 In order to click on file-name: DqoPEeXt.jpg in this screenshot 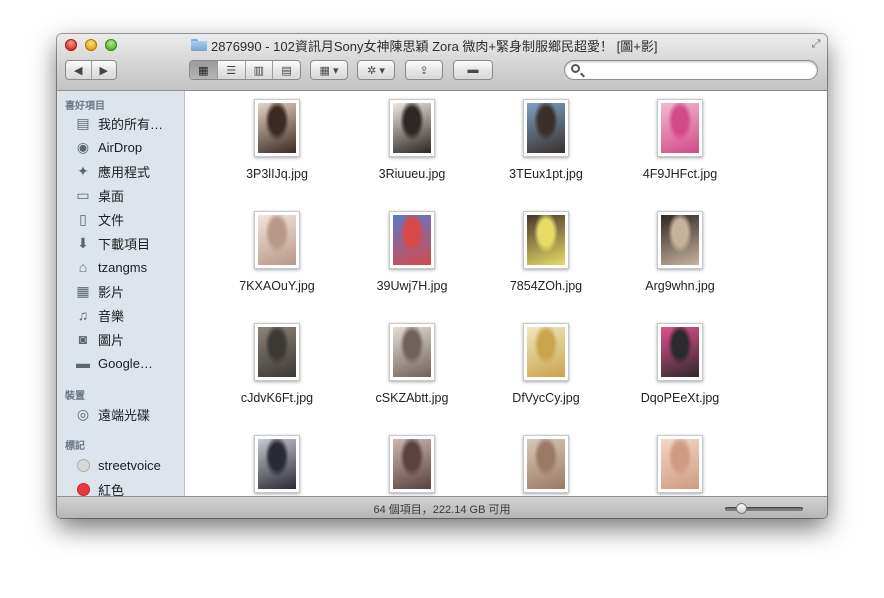, I will do `click(680, 398)`.